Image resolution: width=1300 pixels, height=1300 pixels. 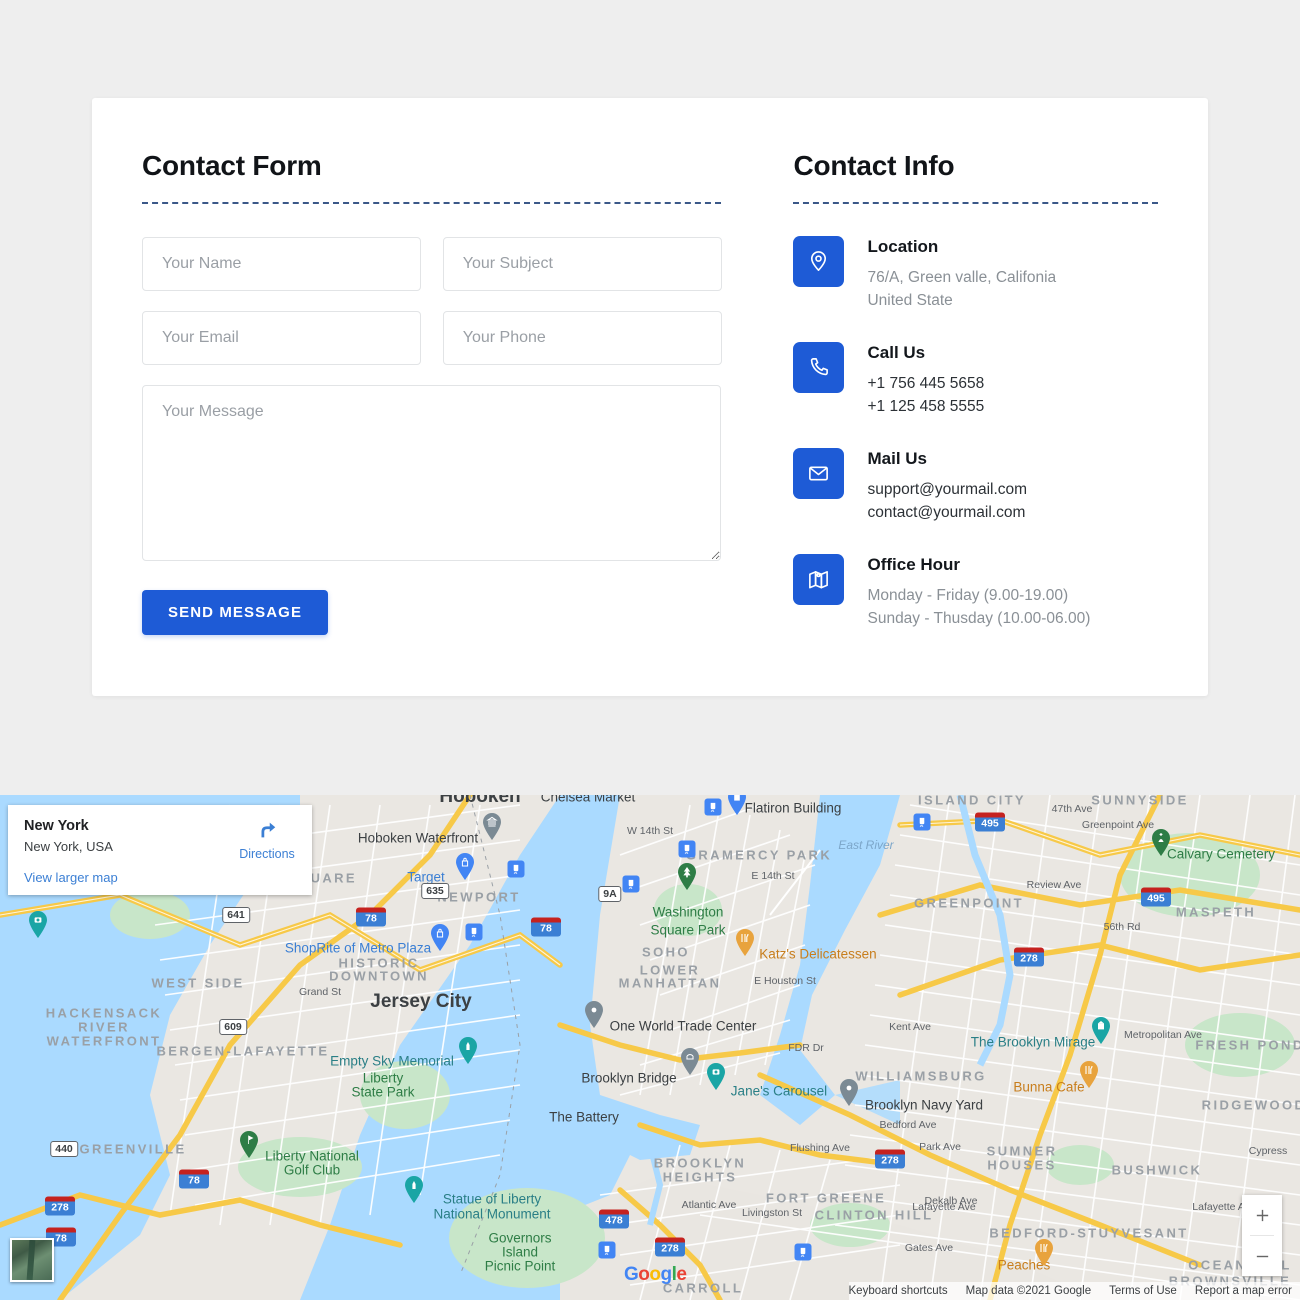 What do you see at coordinates (925, 406) in the screenshot?
I see `contact-info-line: +1 125 458 5555` at bounding box center [925, 406].